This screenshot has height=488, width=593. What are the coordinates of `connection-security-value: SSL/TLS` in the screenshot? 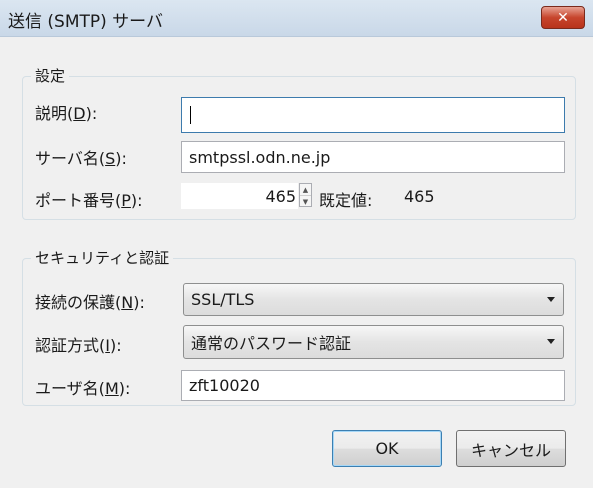 It's located at (223, 299).